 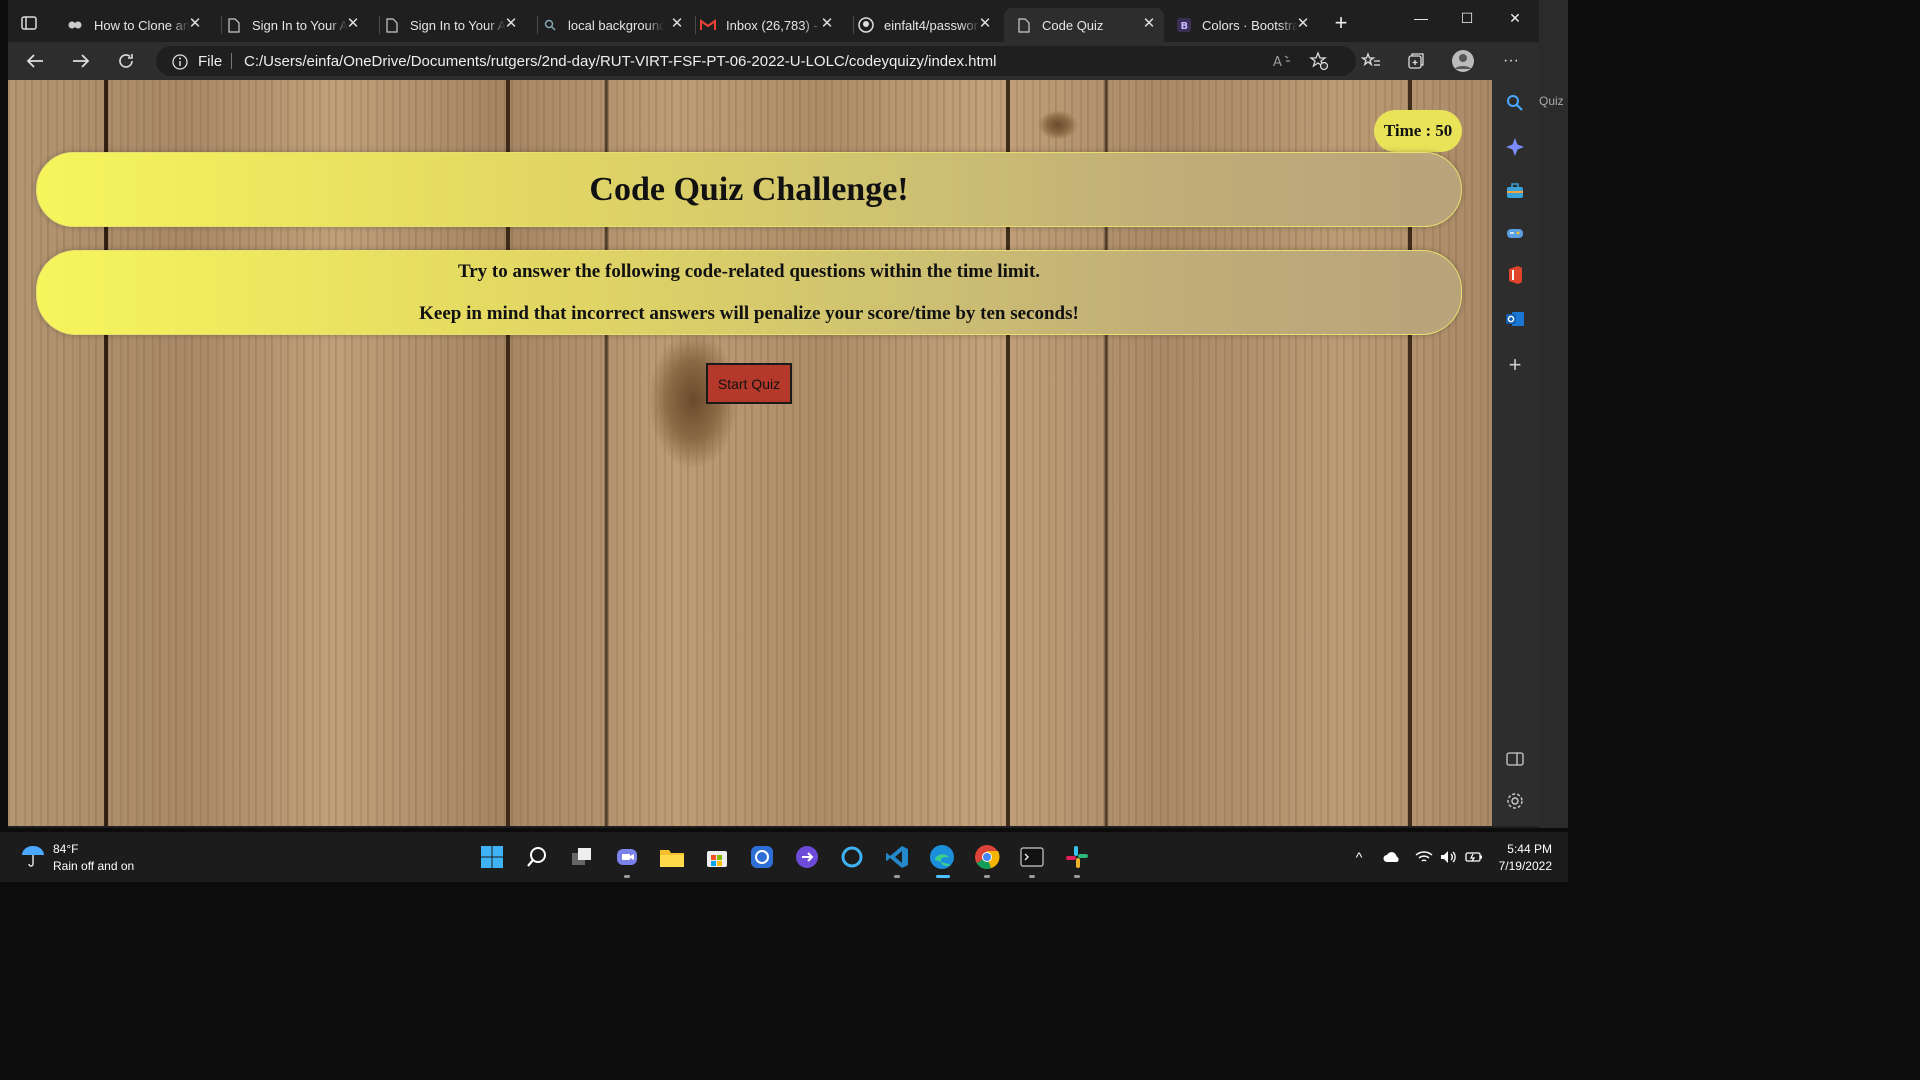 I want to click on maximize-button: ☐, so click(x=1467, y=22).